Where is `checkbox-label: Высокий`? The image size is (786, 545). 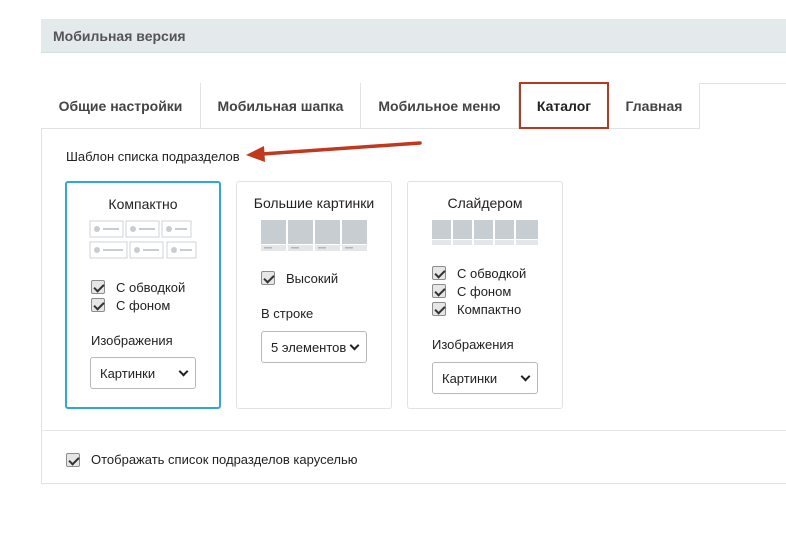 checkbox-label: Высокий is located at coordinates (312, 278).